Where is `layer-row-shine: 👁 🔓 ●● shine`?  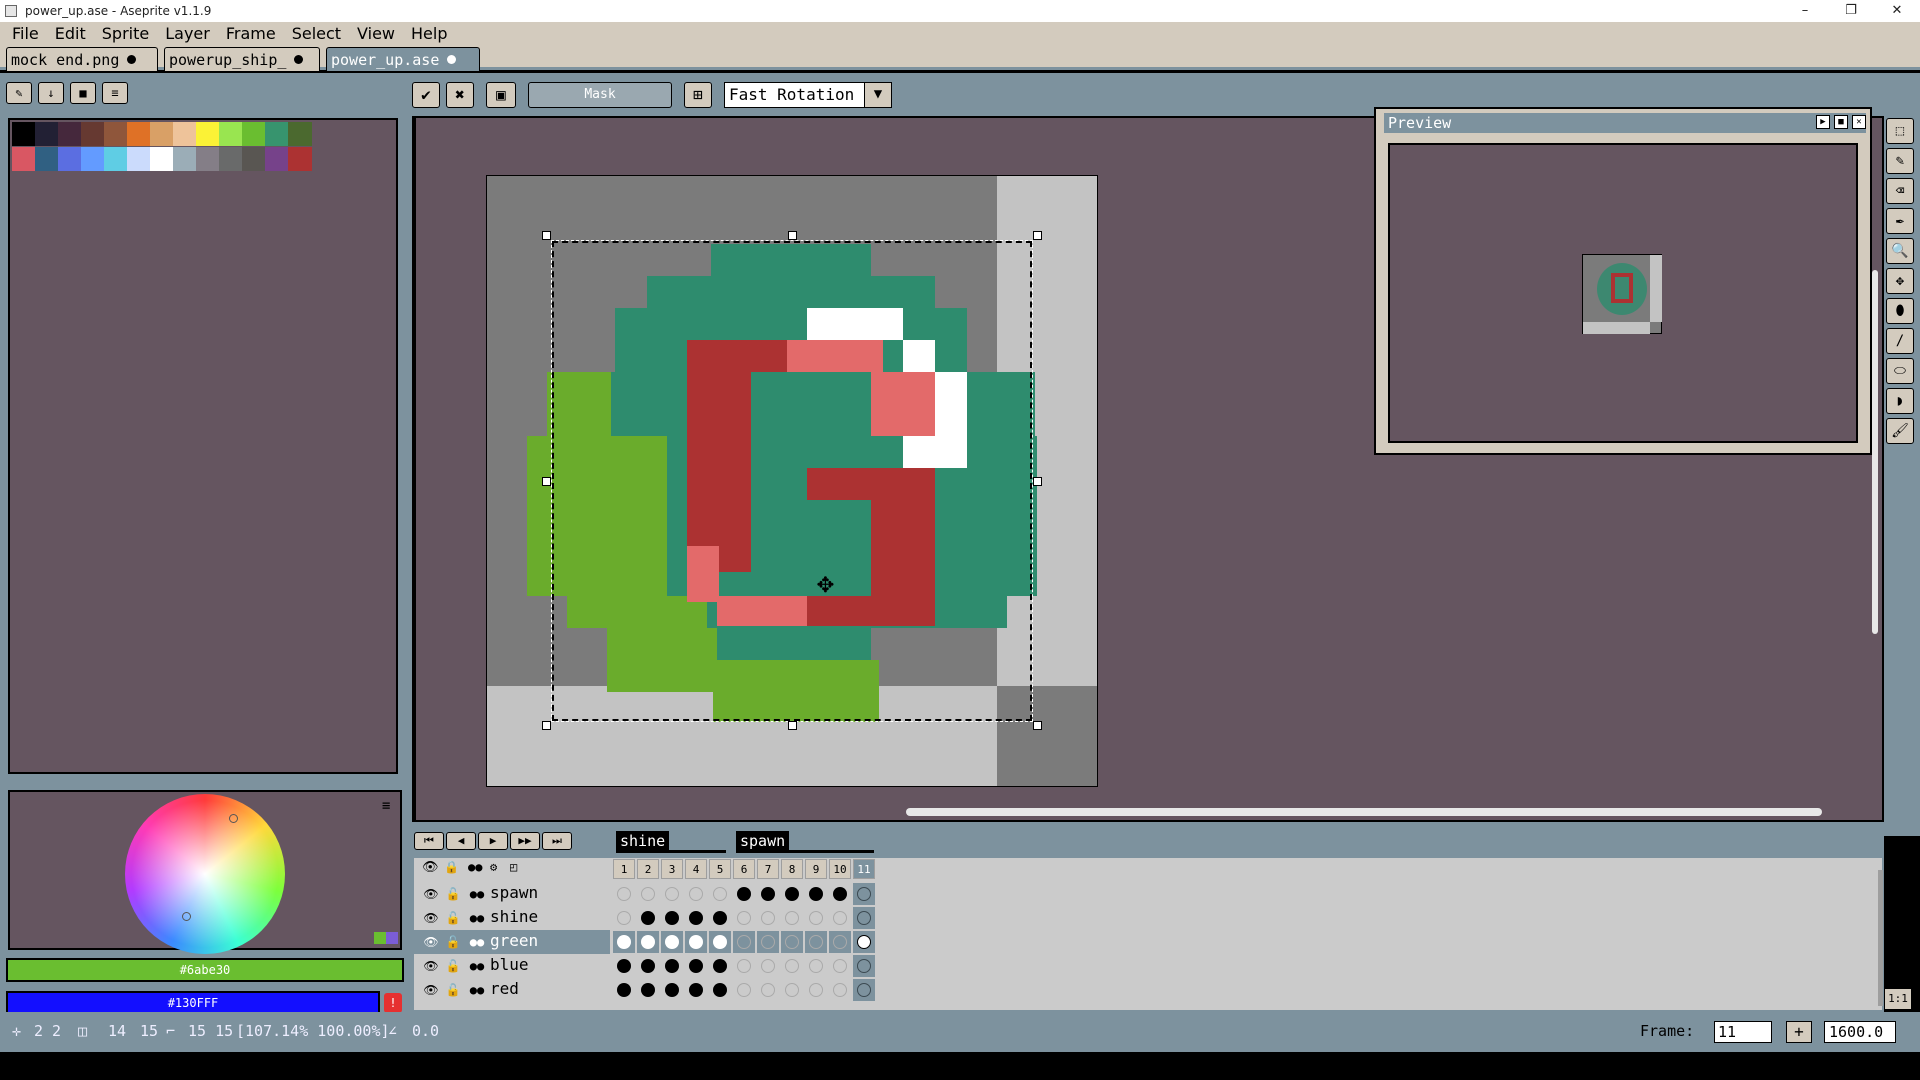 layer-row-shine: 👁 🔓 ●● shine is located at coordinates (512, 918).